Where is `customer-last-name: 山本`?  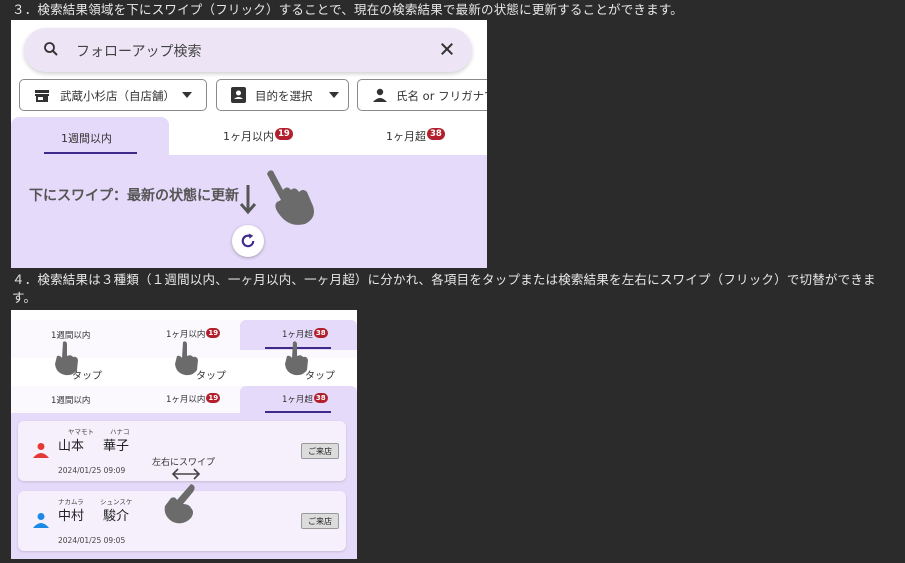
customer-last-name: 山本 is located at coordinates (71, 446).